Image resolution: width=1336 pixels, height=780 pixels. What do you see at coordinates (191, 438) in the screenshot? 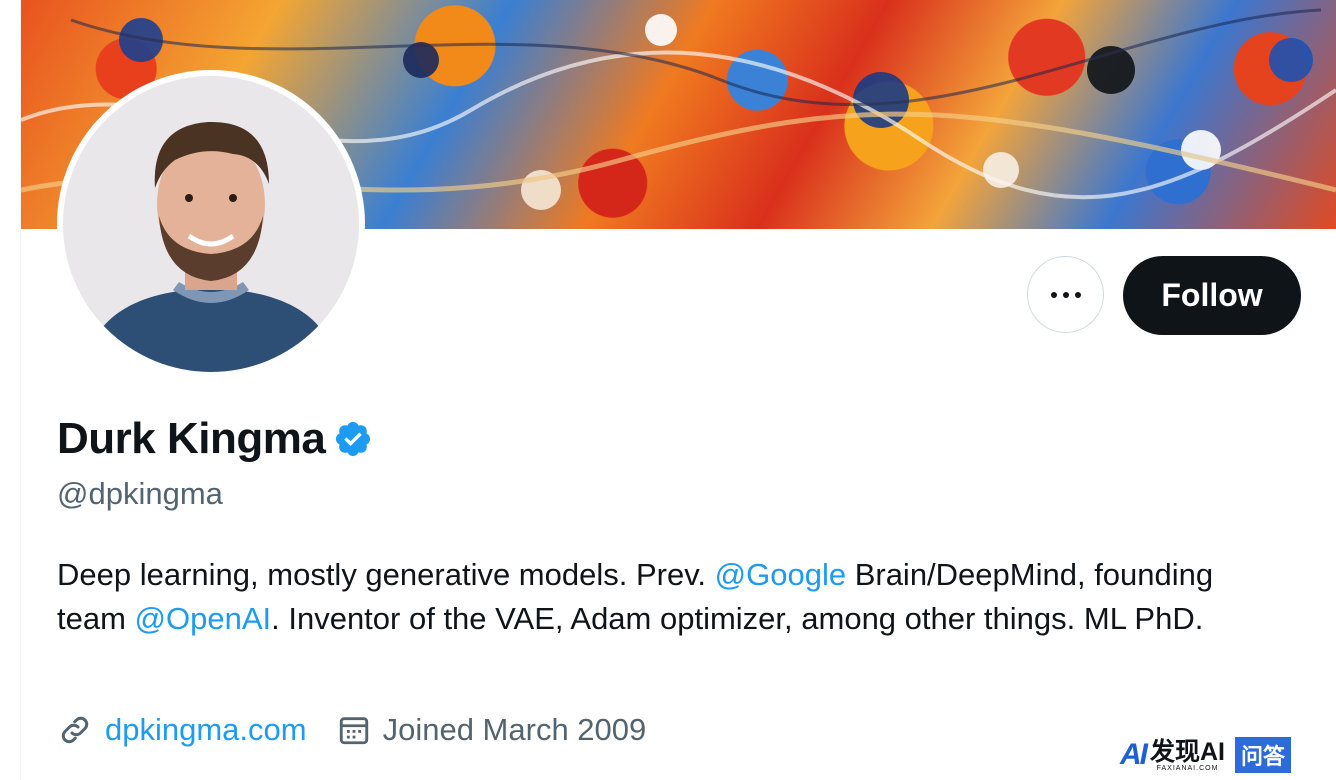
I see `display-name: Durk Kingma` at bounding box center [191, 438].